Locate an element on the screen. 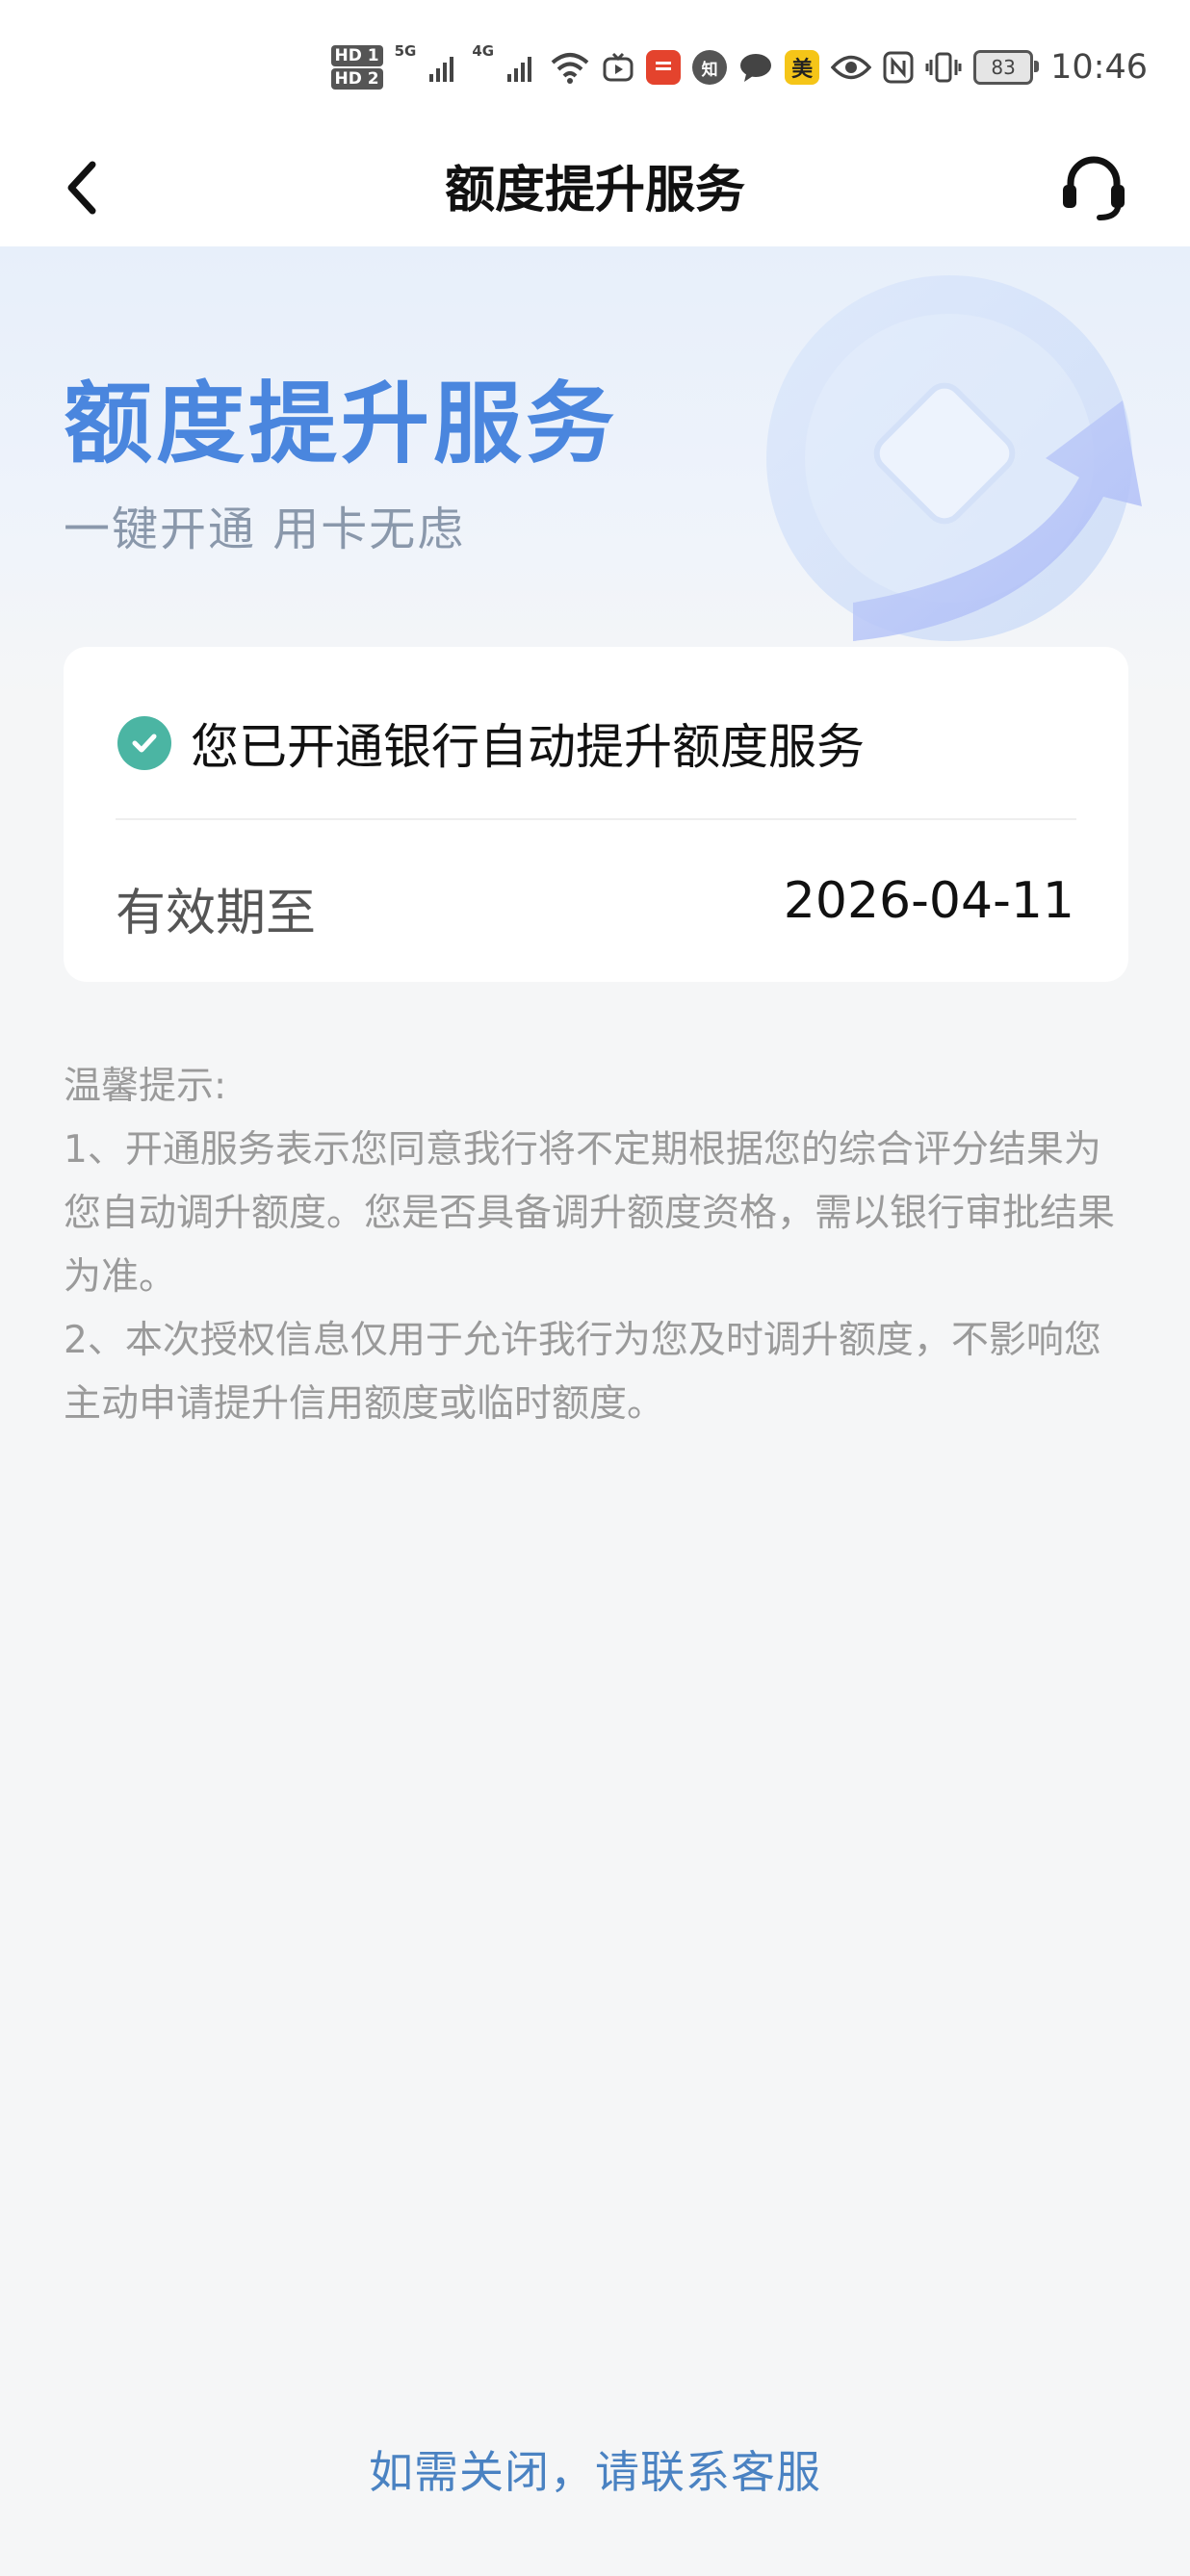 The image size is (1190, 2576). wifi-icon is located at coordinates (570, 67).